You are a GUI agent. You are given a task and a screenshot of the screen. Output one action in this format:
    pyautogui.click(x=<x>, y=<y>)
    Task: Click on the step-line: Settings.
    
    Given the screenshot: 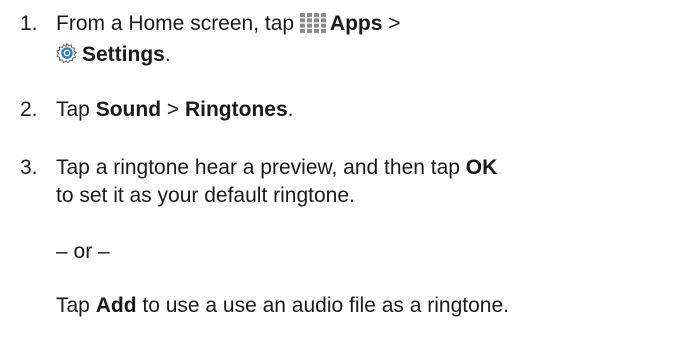 What is the action you would take?
    pyautogui.click(x=368, y=56)
    